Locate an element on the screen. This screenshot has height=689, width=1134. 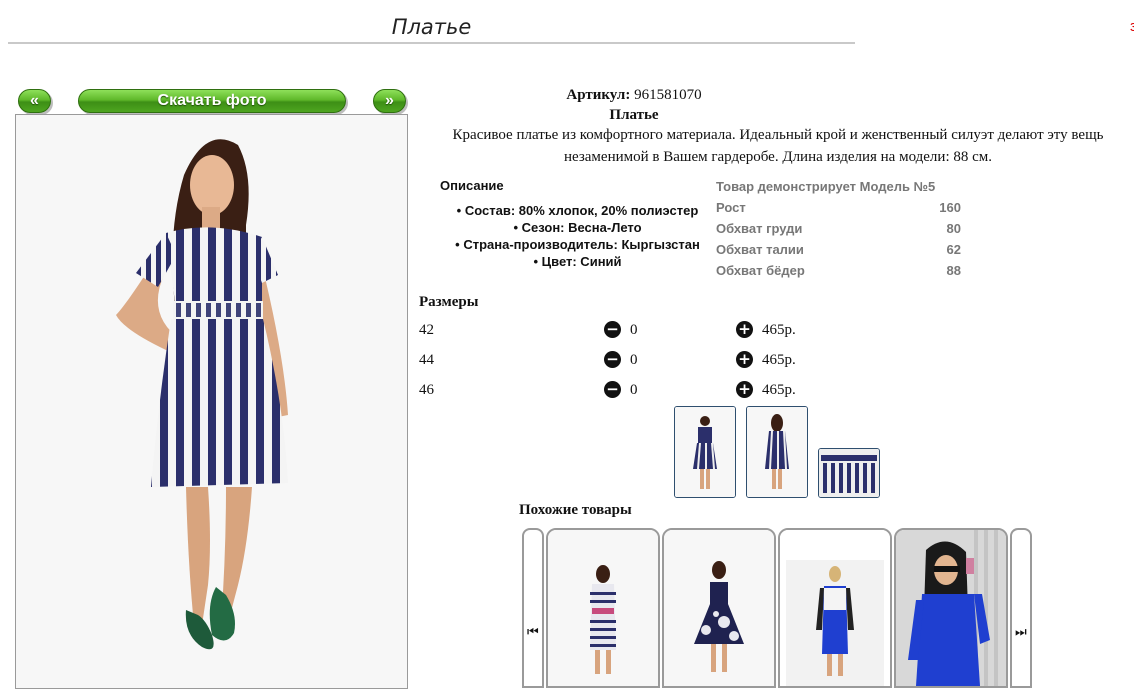
page-title: Платье is located at coordinates (431, 28).